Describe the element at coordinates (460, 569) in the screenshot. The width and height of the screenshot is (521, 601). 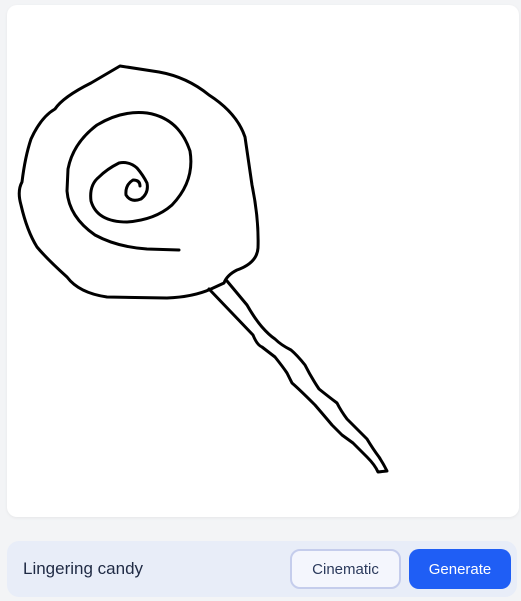
I see `generate-button: Generate` at that location.